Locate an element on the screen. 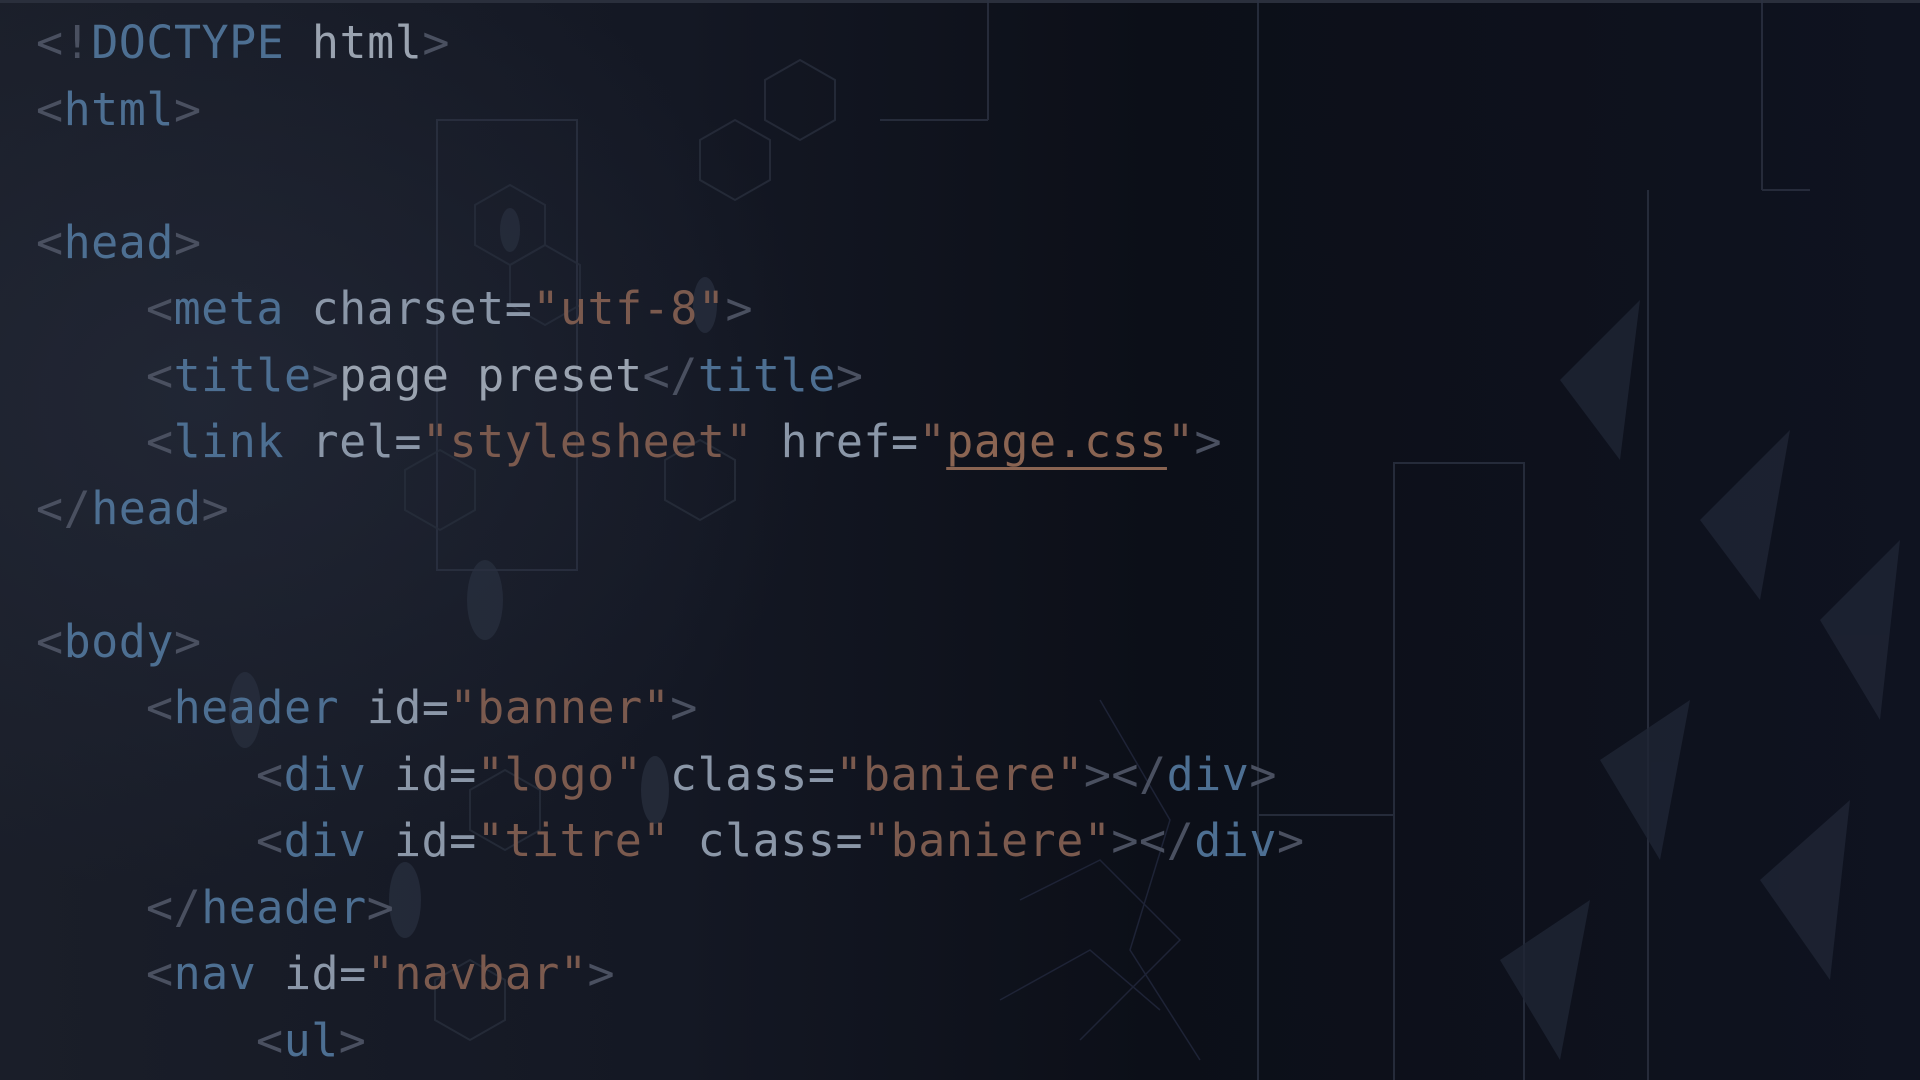 The width and height of the screenshot is (1920, 1080). code-line-html-open: <html> is located at coordinates (119, 109).